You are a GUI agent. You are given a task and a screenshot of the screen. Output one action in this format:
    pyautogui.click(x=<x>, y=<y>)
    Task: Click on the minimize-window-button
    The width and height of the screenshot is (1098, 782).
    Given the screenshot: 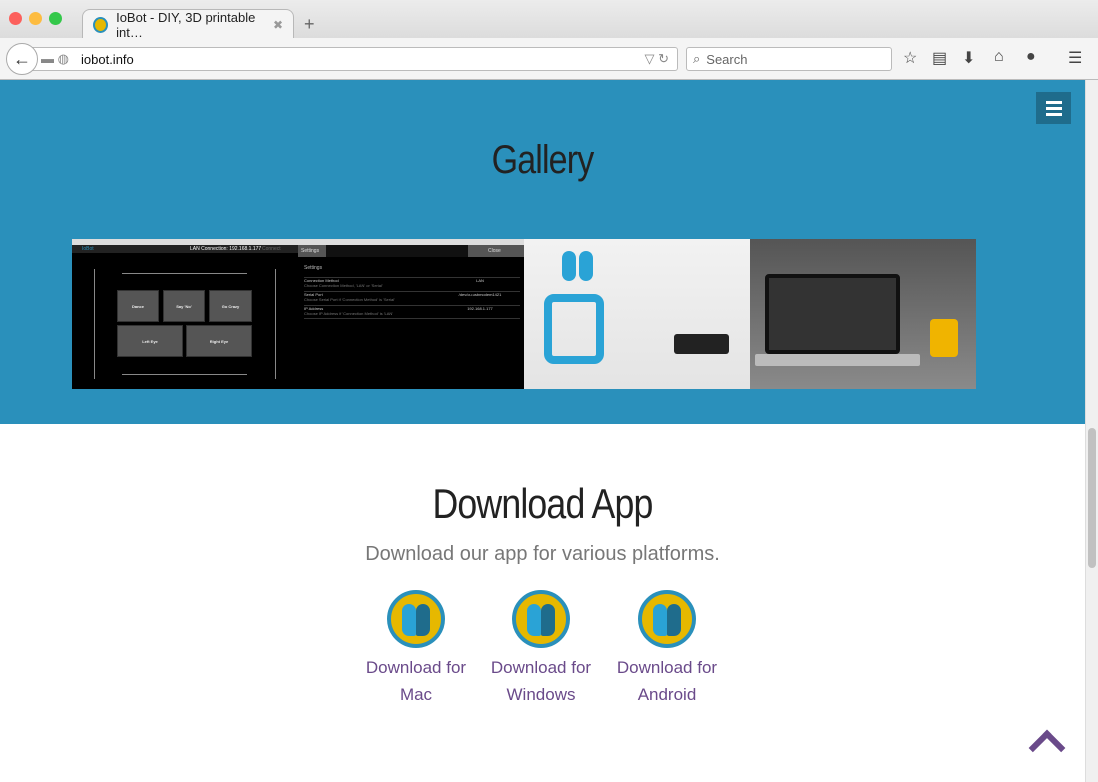 What is the action you would take?
    pyautogui.click(x=35, y=18)
    